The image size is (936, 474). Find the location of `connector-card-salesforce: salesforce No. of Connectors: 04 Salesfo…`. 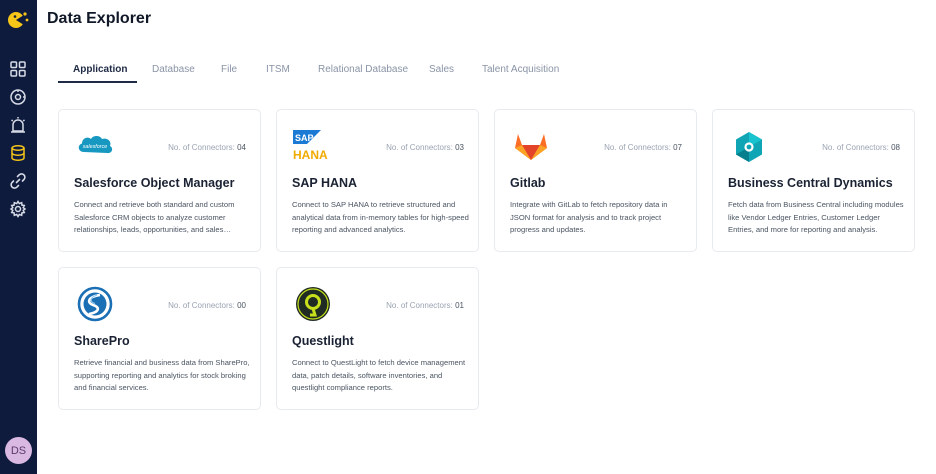

connector-card-salesforce: salesforce No. of Connectors: 04 Salesfo… is located at coordinates (159, 180).